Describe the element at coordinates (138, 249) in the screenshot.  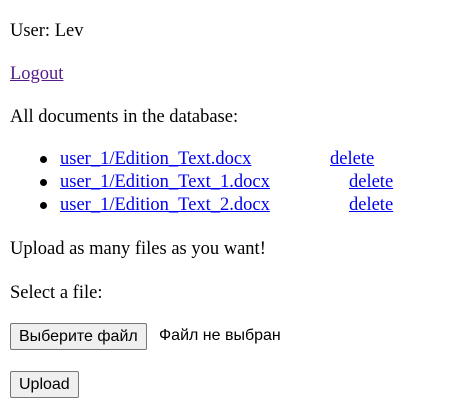
I see `upload-heading: Upload as many files as you want!` at that location.